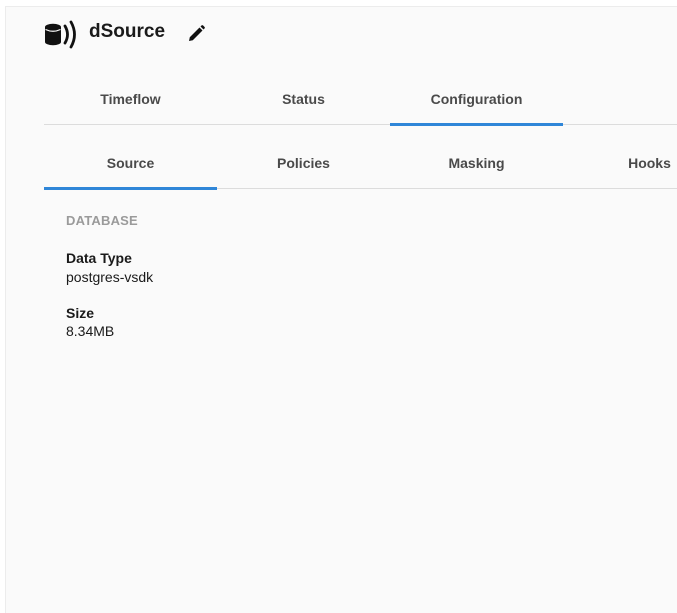 The width and height of the screenshot is (677, 613). Describe the element at coordinates (102, 220) in the screenshot. I see `section-title-database: DATABASE` at that location.